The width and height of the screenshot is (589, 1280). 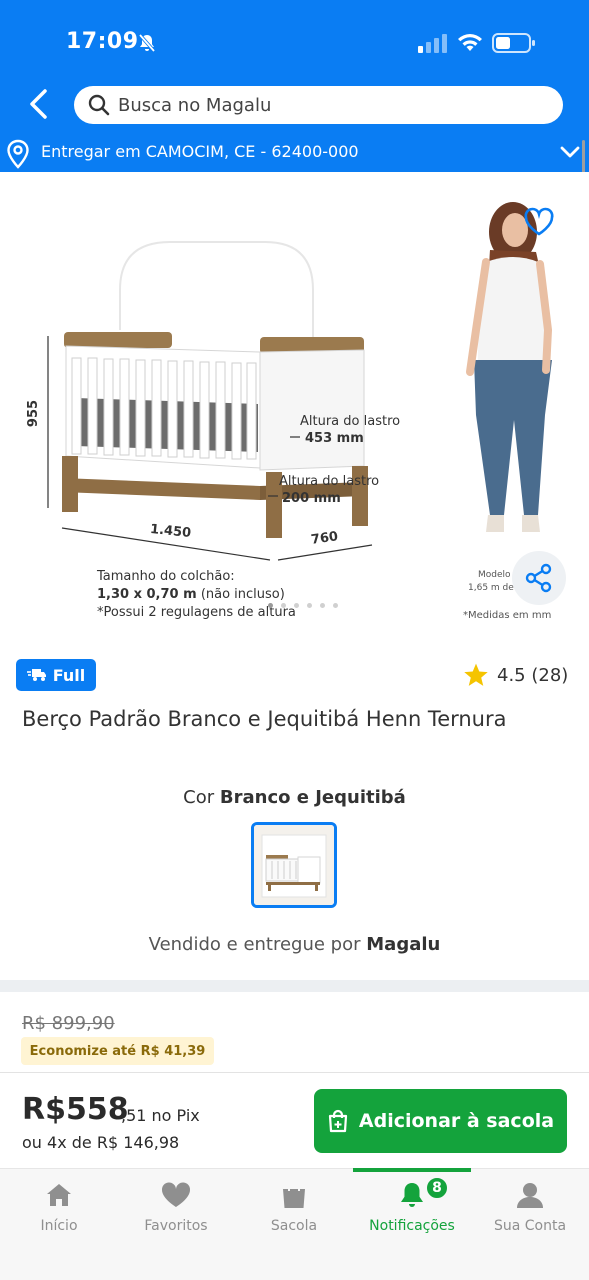 I want to click on crib-thumbnail, so click(x=294, y=865).